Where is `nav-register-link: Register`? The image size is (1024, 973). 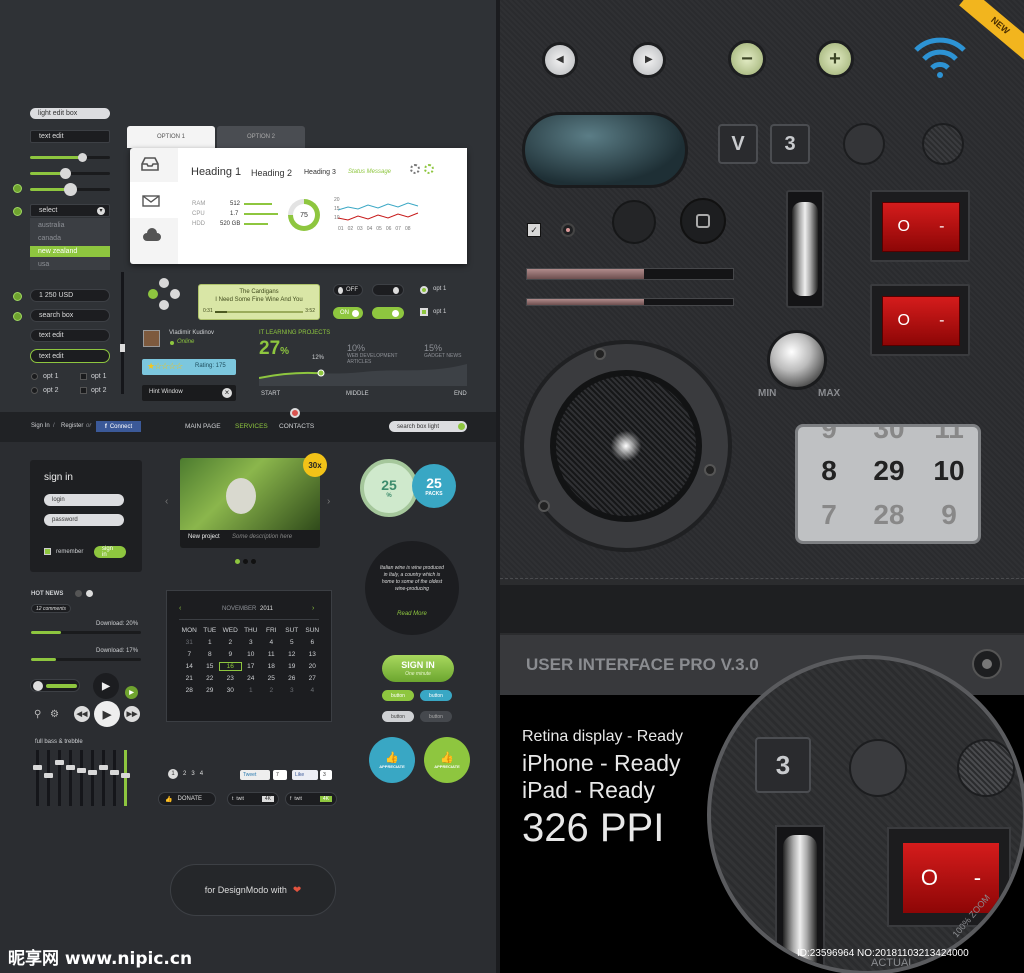
nav-register-link: Register is located at coordinates (72, 426).